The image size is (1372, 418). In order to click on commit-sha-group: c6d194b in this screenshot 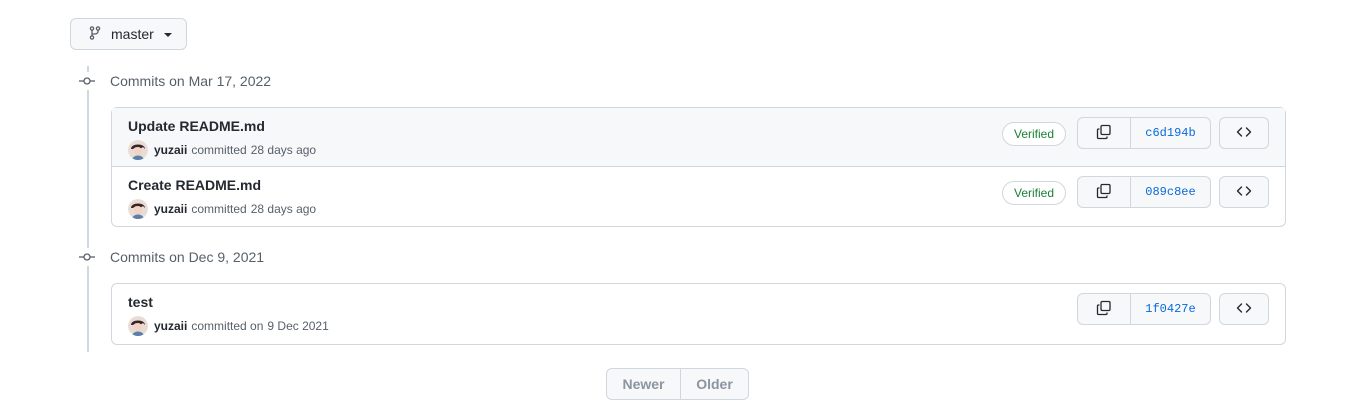, I will do `click(1144, 133)`.